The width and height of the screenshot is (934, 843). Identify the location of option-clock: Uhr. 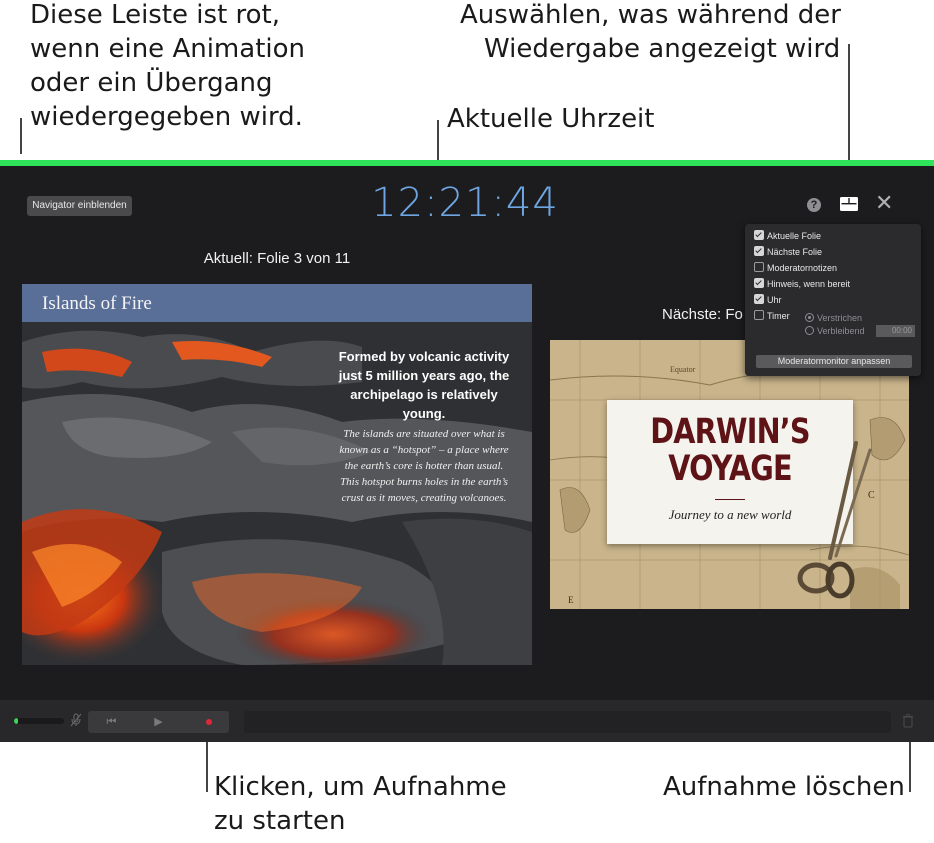
(768, 301).